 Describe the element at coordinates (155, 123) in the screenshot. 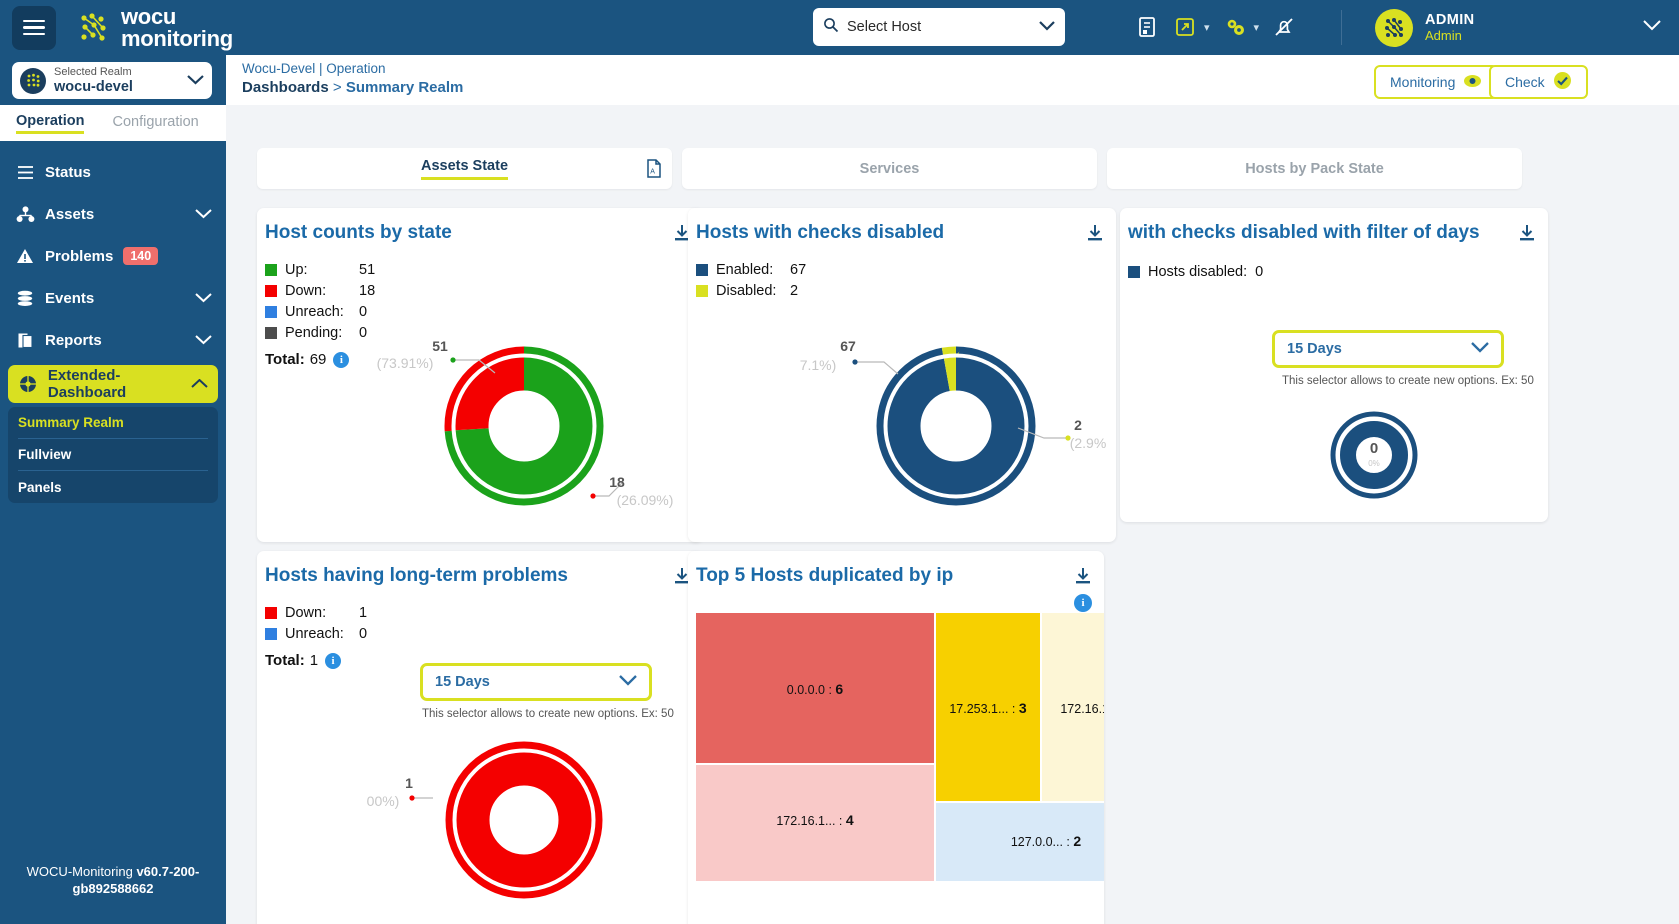

I see `sidebar-tab-configuration: Configuration` at that location.